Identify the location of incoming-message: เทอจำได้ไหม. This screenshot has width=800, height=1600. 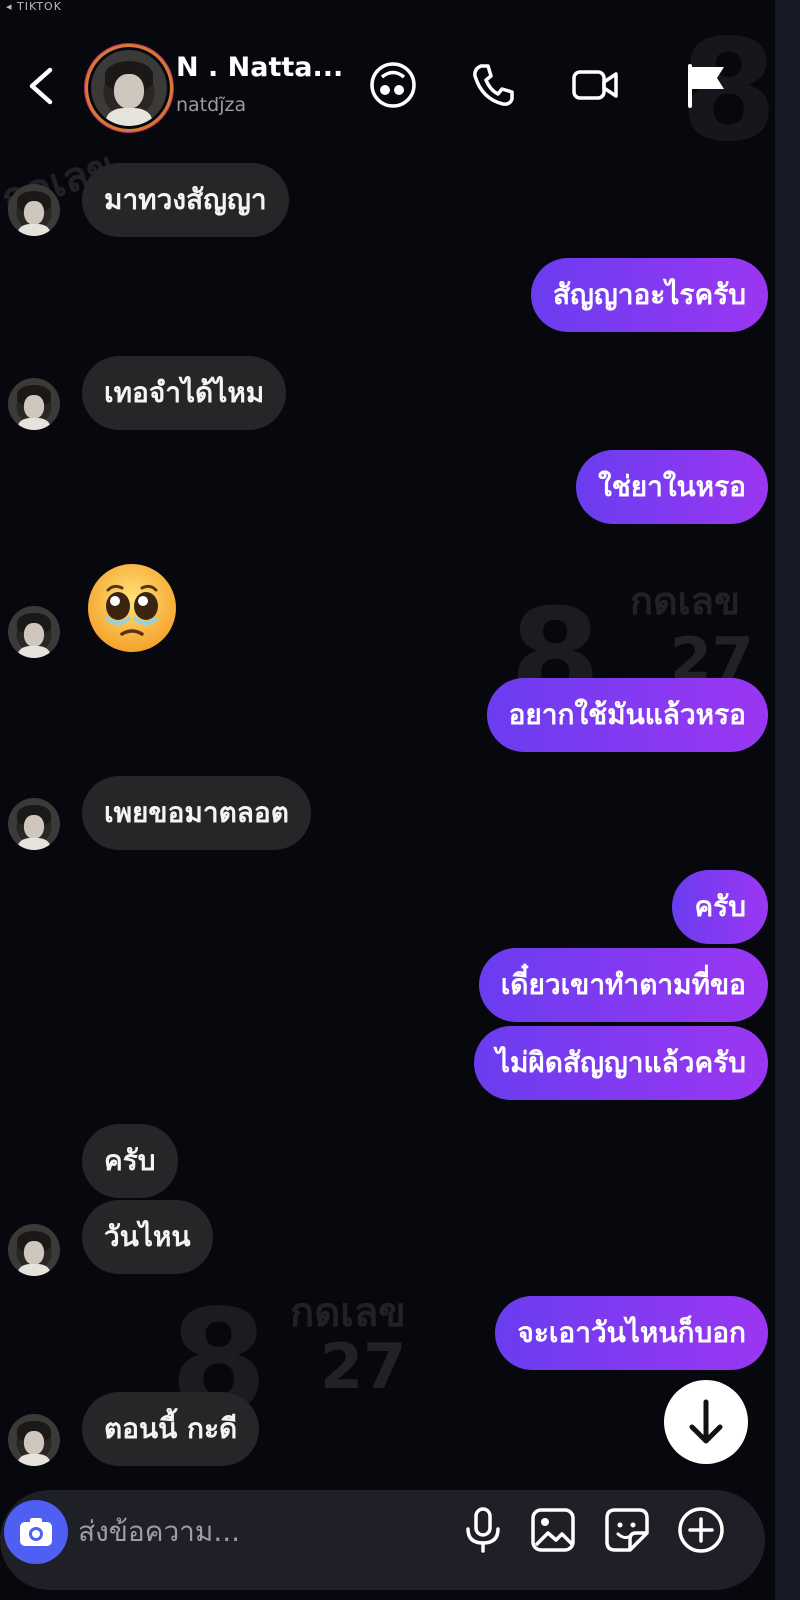
(184, 393).